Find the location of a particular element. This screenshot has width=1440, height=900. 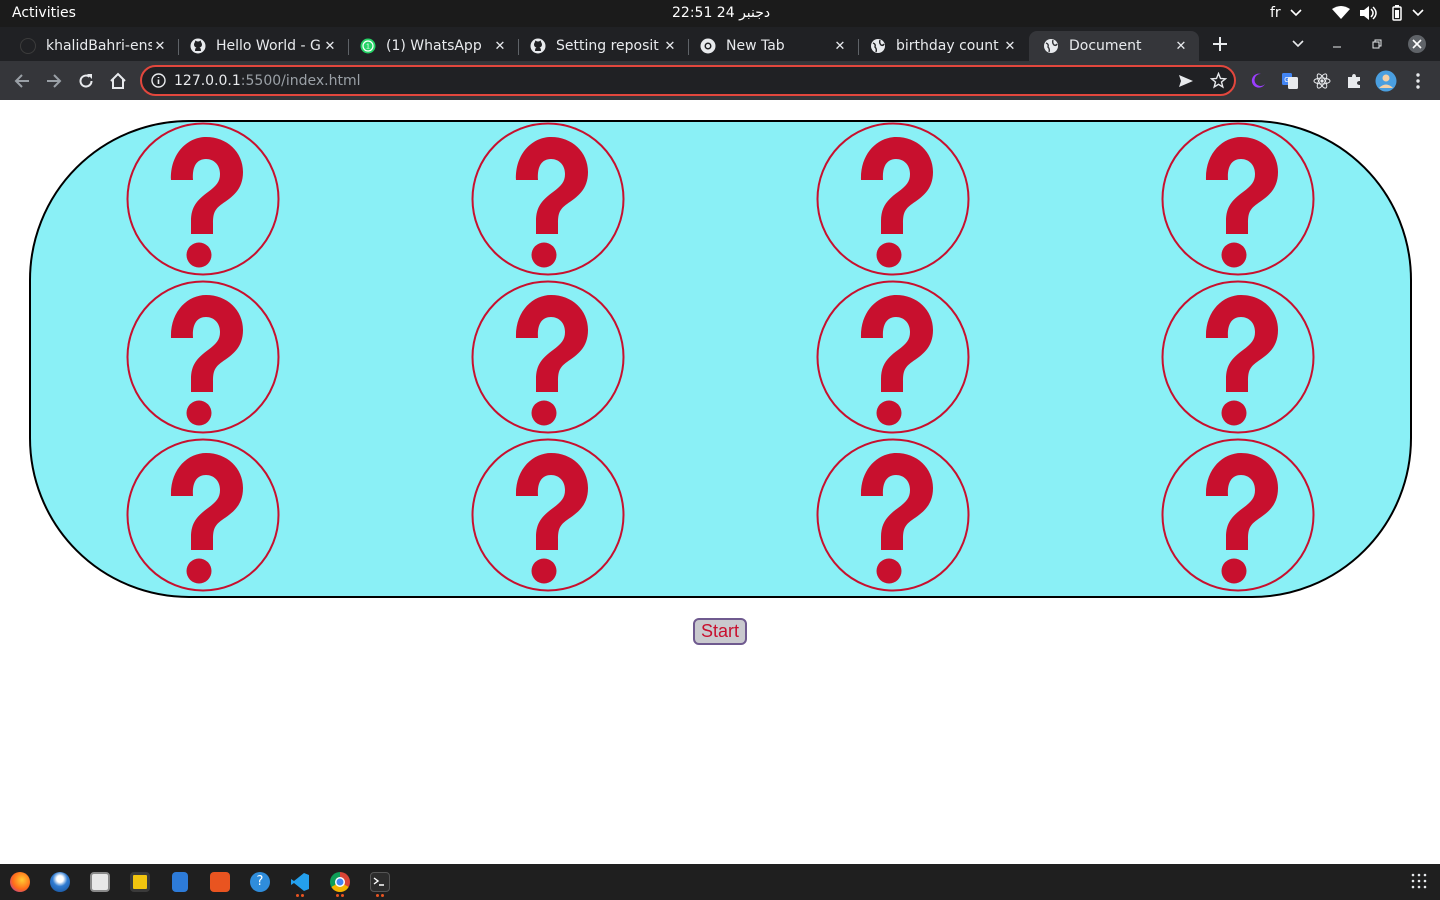

bookmark-star-icon is located at coordinates (1218, 82).